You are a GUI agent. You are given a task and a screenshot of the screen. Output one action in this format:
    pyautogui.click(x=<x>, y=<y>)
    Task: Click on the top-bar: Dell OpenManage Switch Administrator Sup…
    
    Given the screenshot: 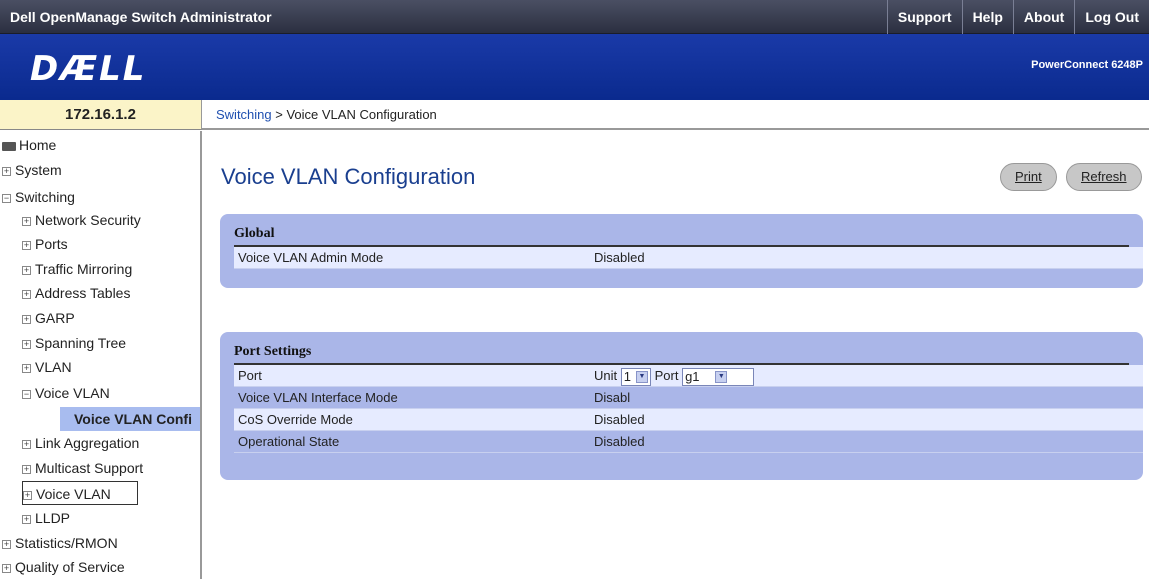 What is the action you would take?
    pyautogui.click(x=574, y=17)
    